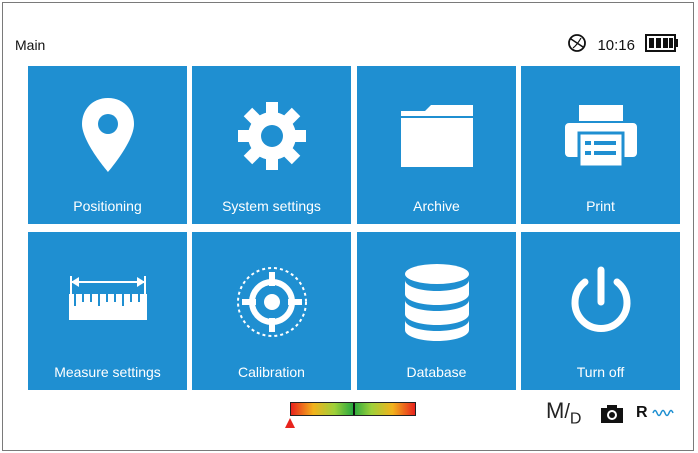 Image resolution: width=698 pixels, height=453 pixels. Describe the element at coordinates (600, 206) in the screenshot. I see `tile-label: Print` at that location.